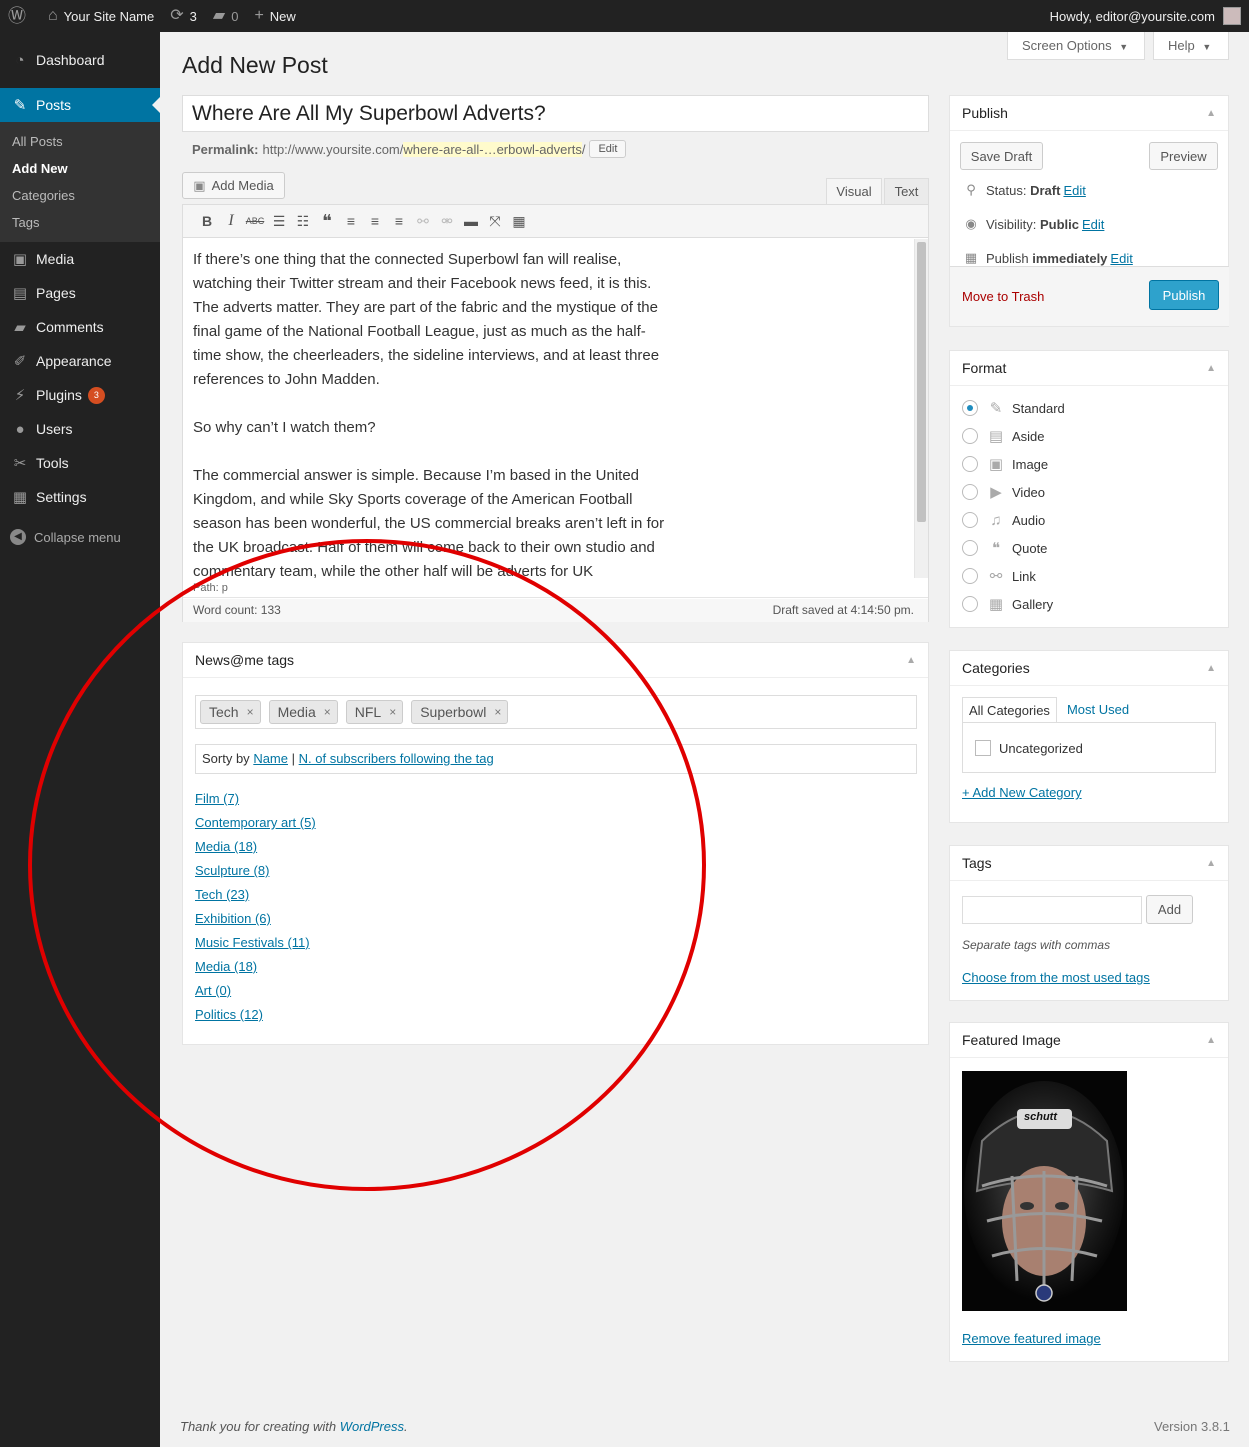 This screenshot has width=1249, height=1447. Describe the element at coordinates (80, 361) in the screenshot. I see `sidebar-item-appearance: ✐ Appearance` at that location.